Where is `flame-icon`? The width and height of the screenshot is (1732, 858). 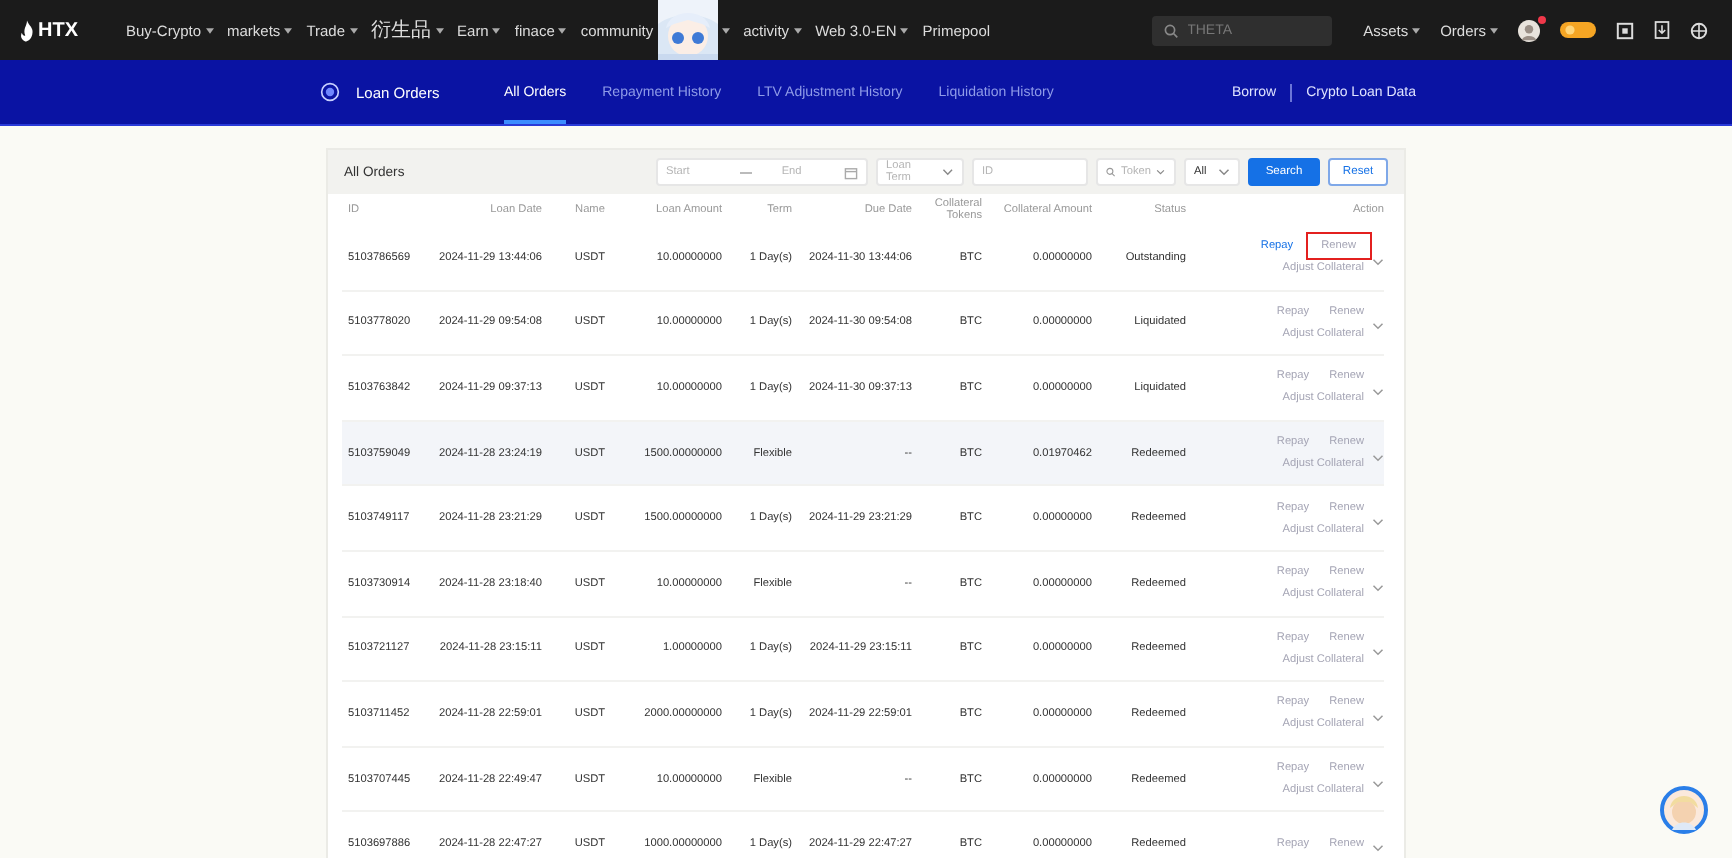
flame-icon is located at coordinates (27, 30).